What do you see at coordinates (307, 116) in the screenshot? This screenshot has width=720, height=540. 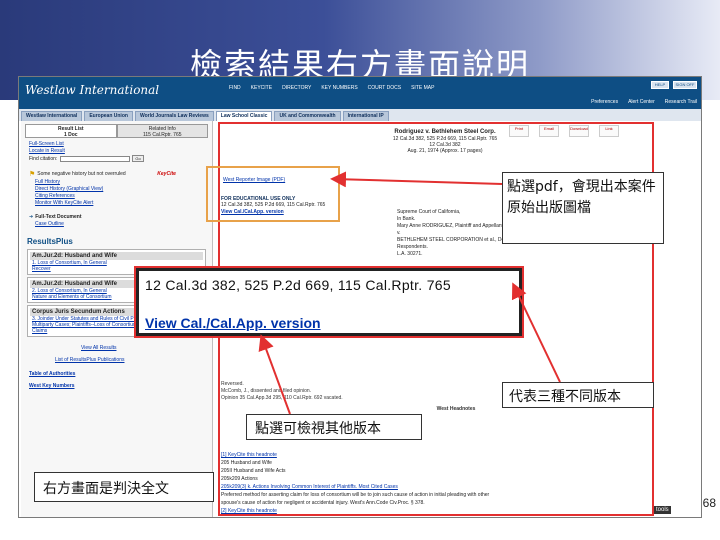 I see `tab-uk-commonwealth: UK and Commonwealth` at bounding box center [307, 116].